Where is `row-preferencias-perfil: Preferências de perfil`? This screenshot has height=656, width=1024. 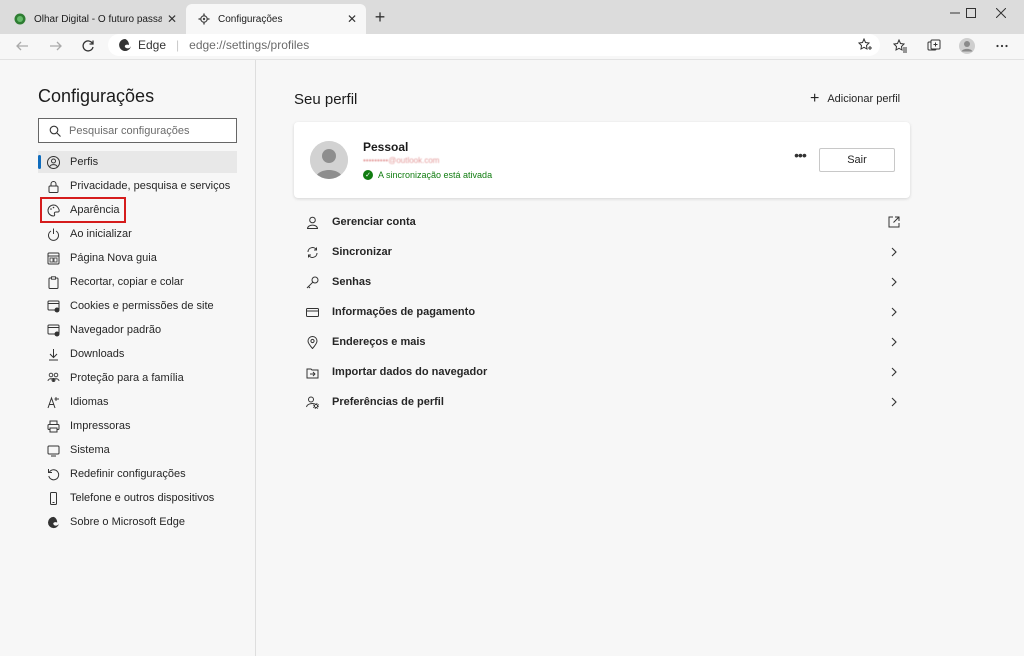 row-preferencias-perfil: Preferências de perfil is located at coordinates (602, 402).